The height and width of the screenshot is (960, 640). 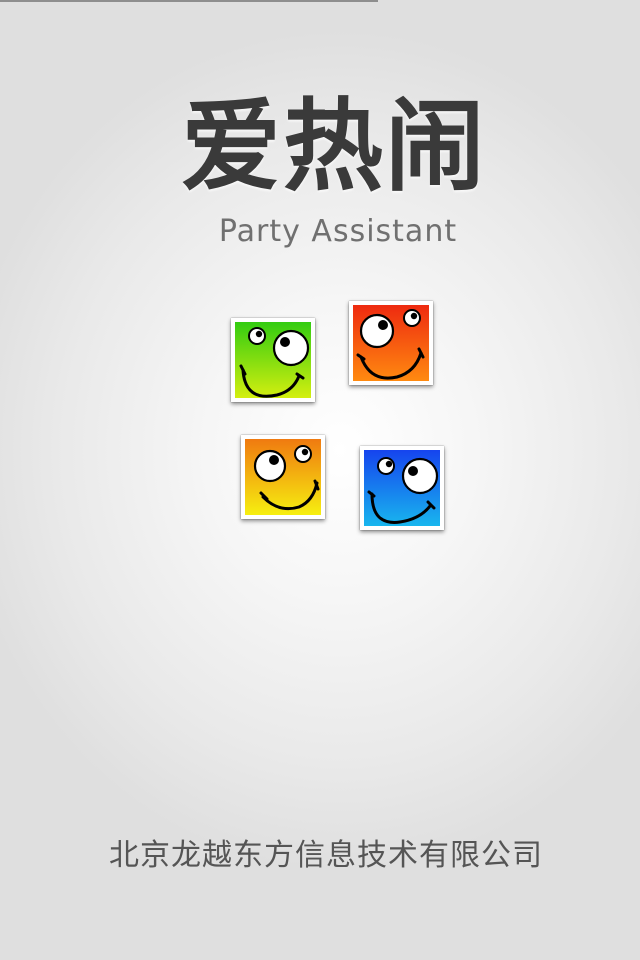 What do you see at coordinates (334, 146) in the screenshot?
I see `app-title: 爱热闹` at bounding box center [334, 146].